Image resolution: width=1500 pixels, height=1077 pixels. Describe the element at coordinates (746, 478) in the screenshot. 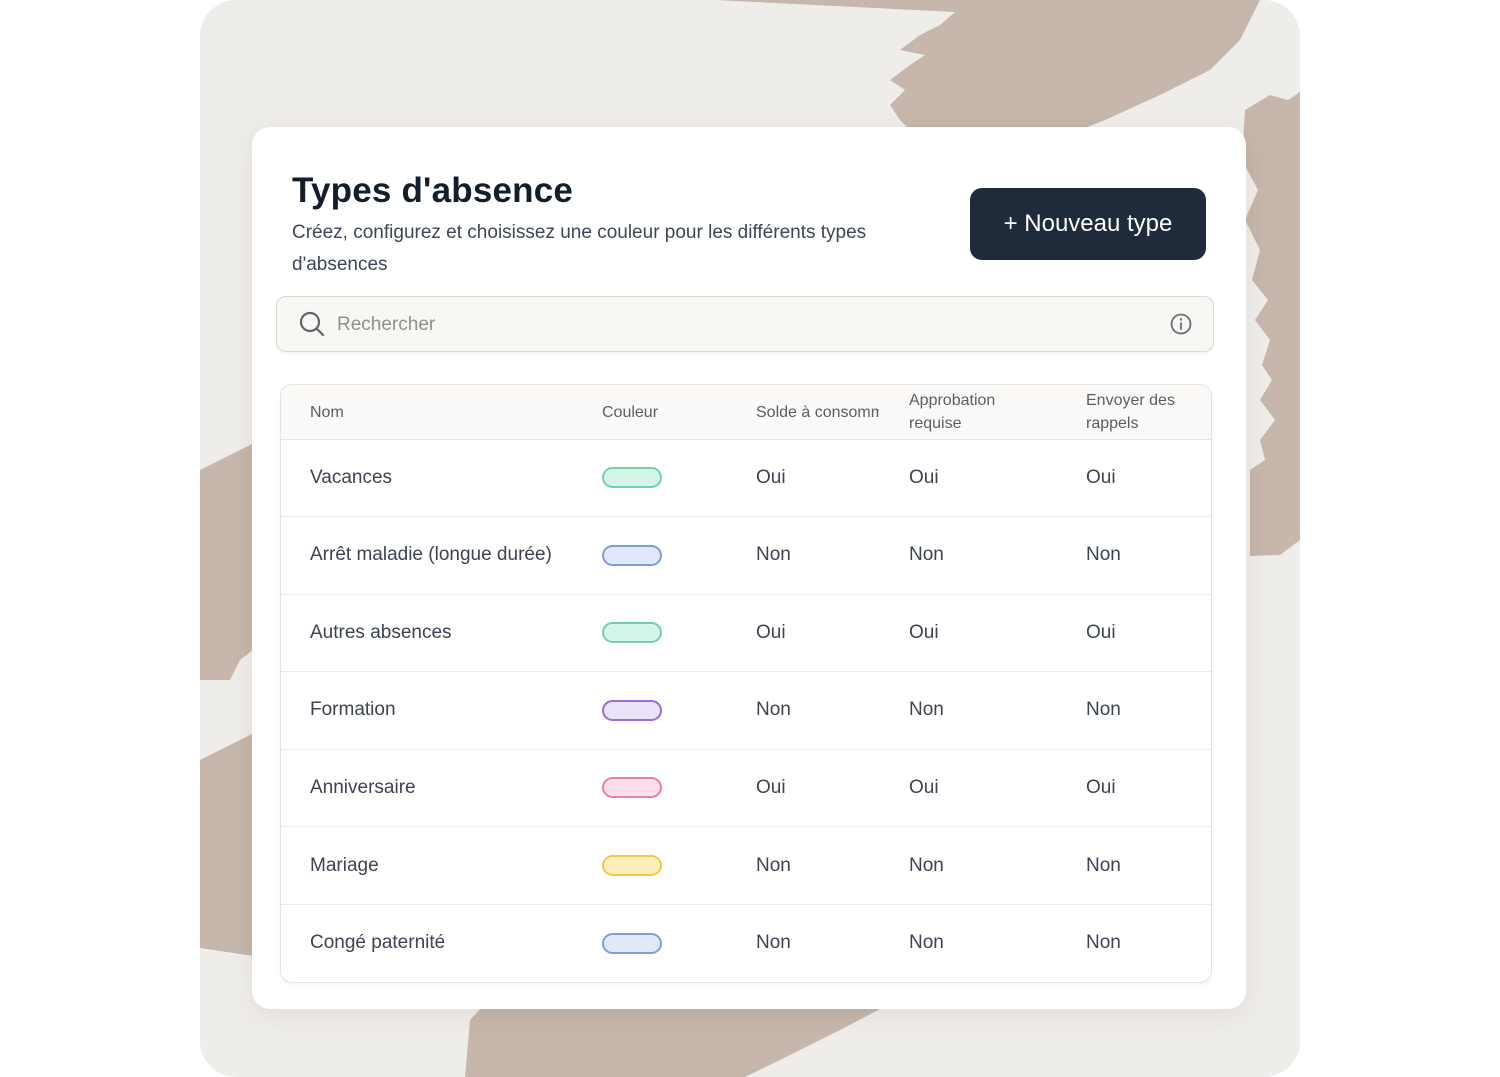

I see `table-row: Vacances Oui Oui Oui` at that location.